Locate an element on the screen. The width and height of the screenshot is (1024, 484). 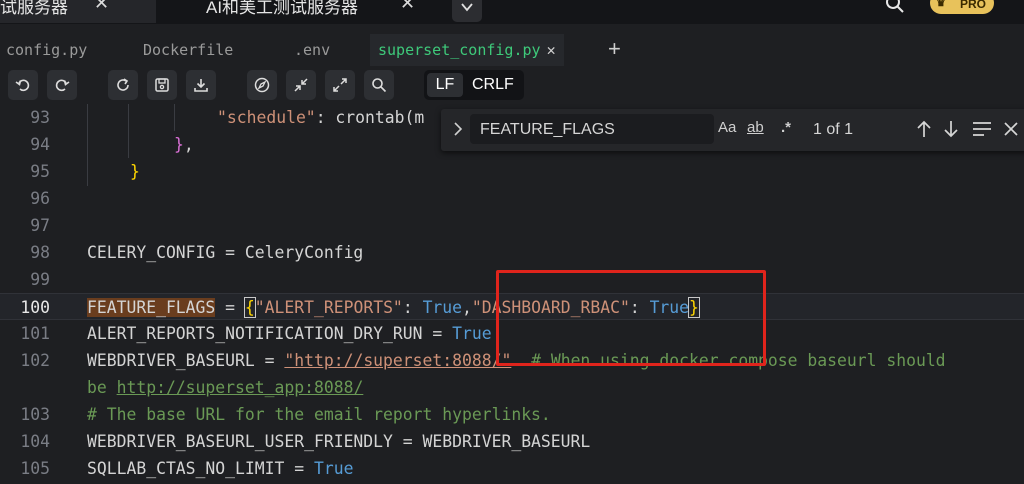
pro-badge: ♛ PRO is located at coordinates (962, 7).